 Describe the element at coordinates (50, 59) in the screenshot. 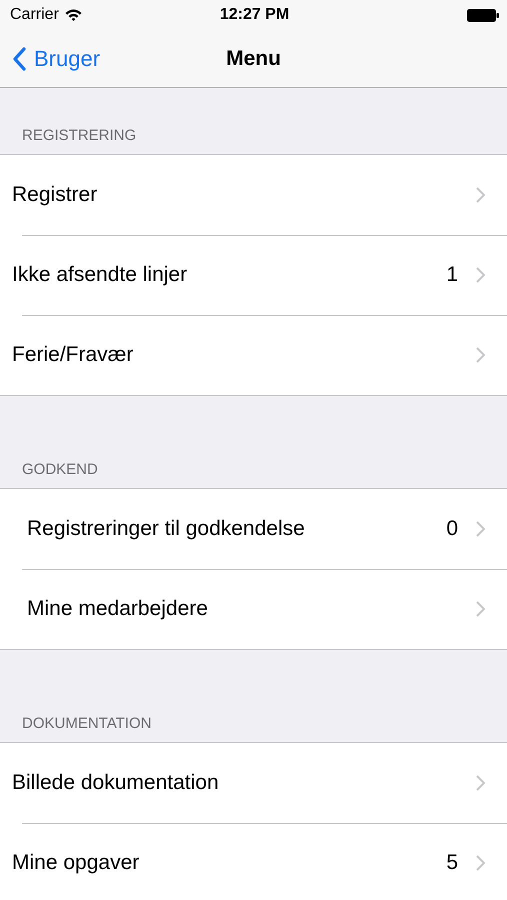

I see `back-button: Bruger` at that location.